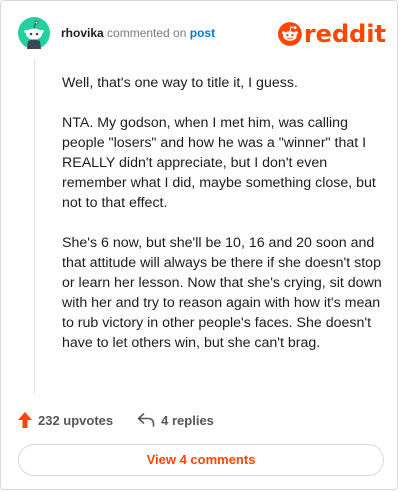 This screenshot has width=400, height=492. Describe the element at coordinates (25, 420) in the screenshot. I see `arrow-up-icon` at that location.